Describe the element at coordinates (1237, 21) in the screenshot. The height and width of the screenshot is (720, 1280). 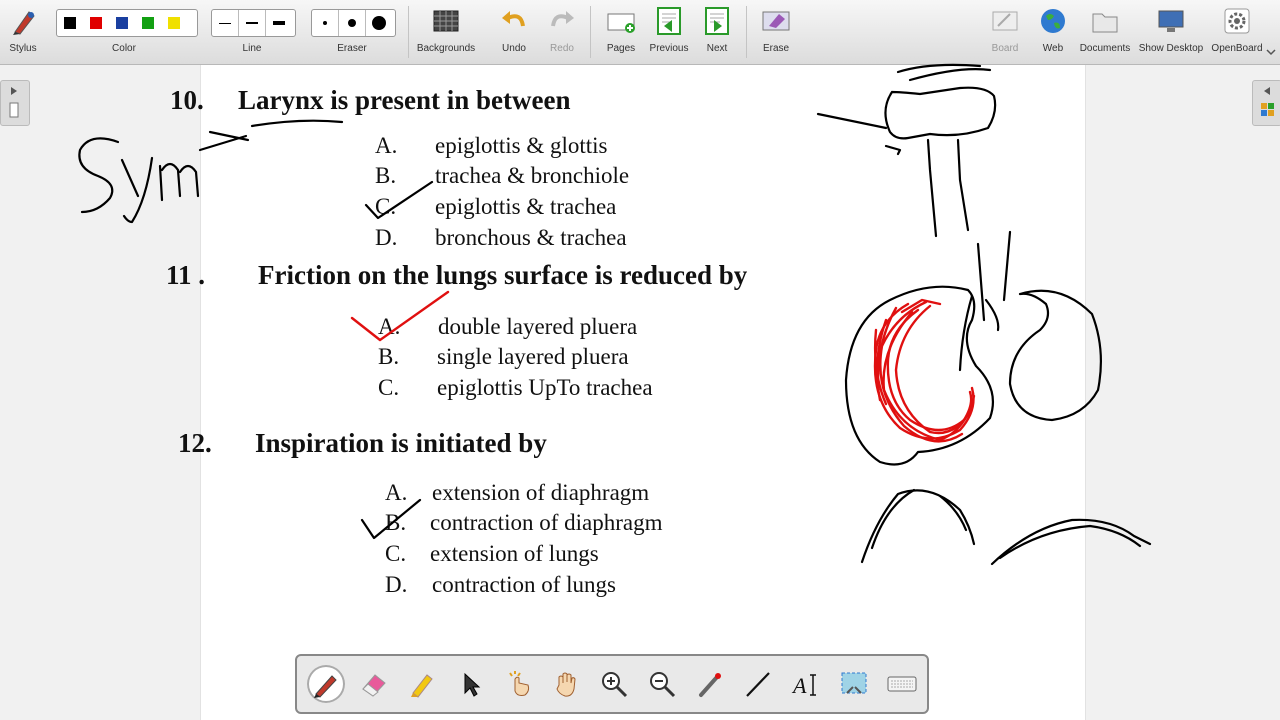
I see `gear-icon` at that location.